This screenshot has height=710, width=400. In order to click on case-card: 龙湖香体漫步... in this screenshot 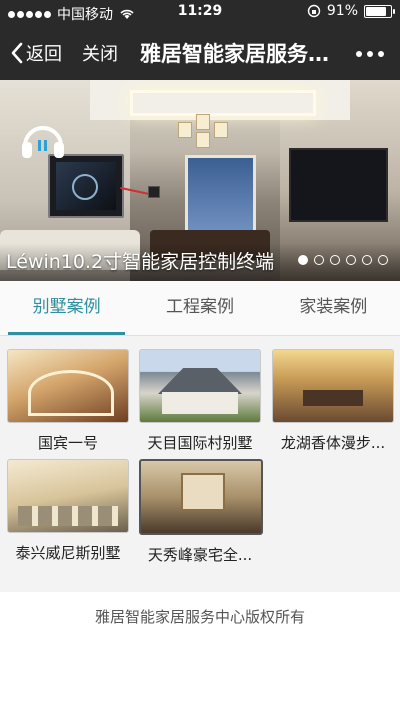, I will do `click(333, 401)`.